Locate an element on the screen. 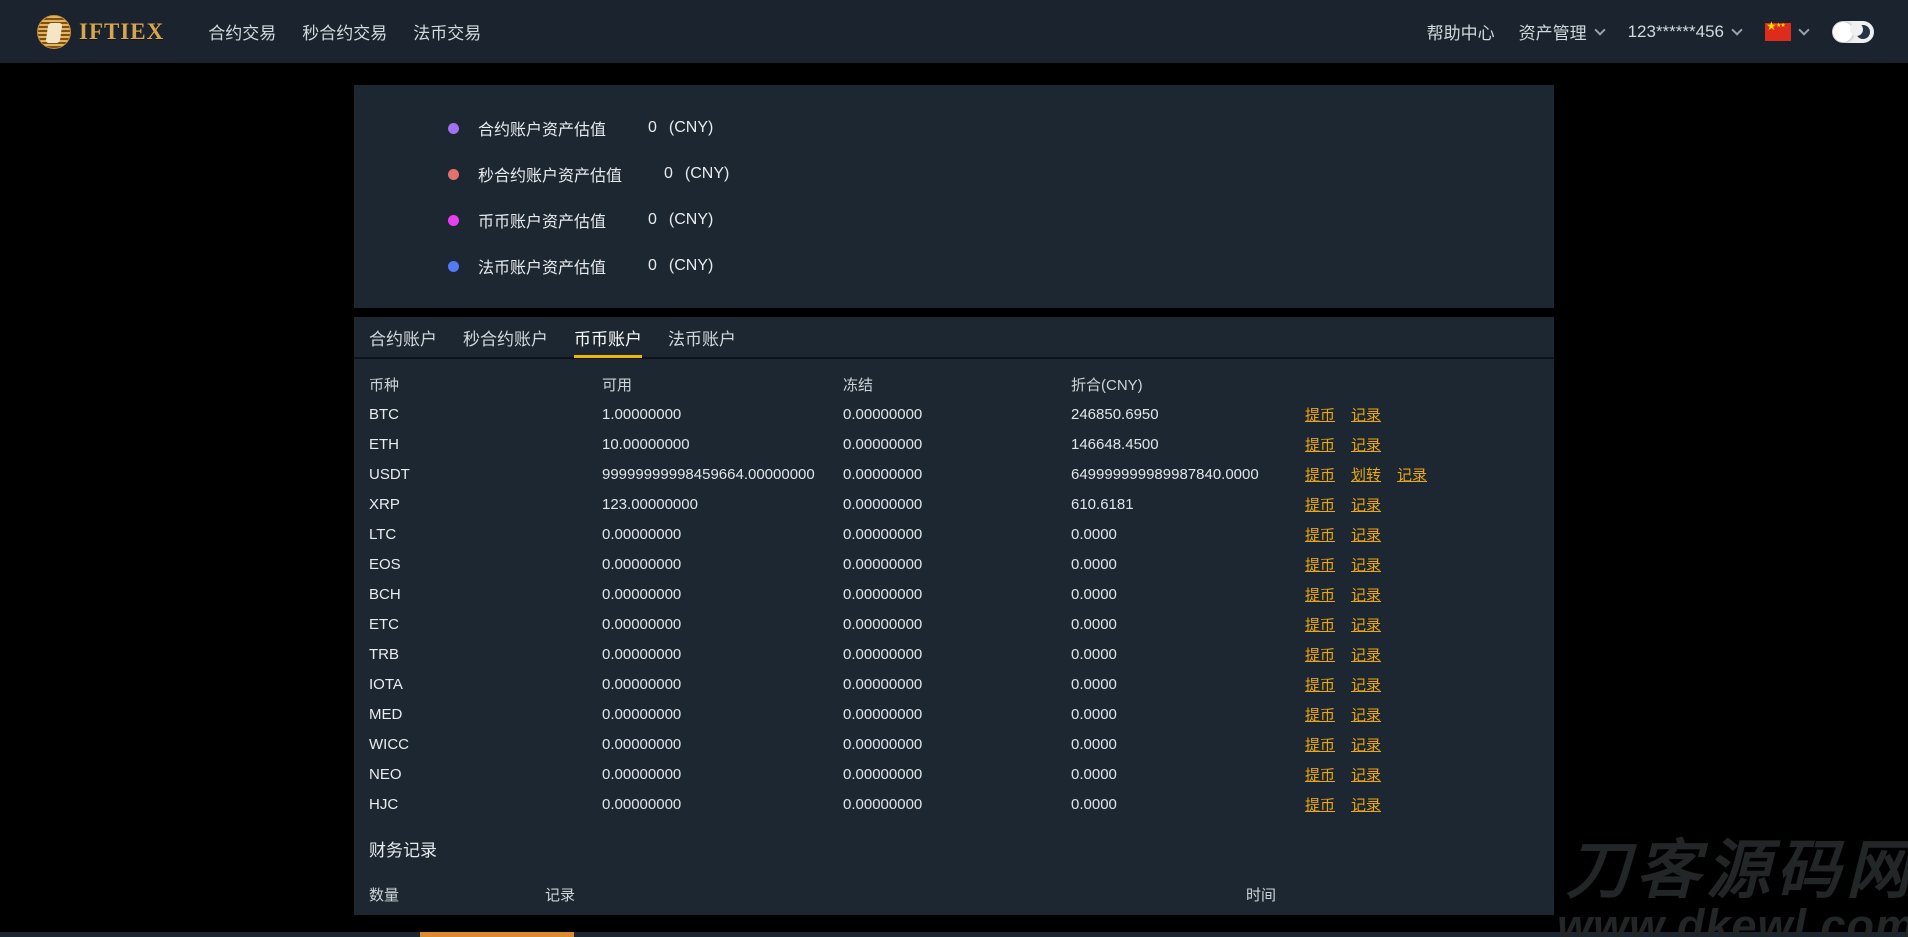 This screenshot has width=1908, height=937. coin-name: ETH is located at coordinates (384, 444).